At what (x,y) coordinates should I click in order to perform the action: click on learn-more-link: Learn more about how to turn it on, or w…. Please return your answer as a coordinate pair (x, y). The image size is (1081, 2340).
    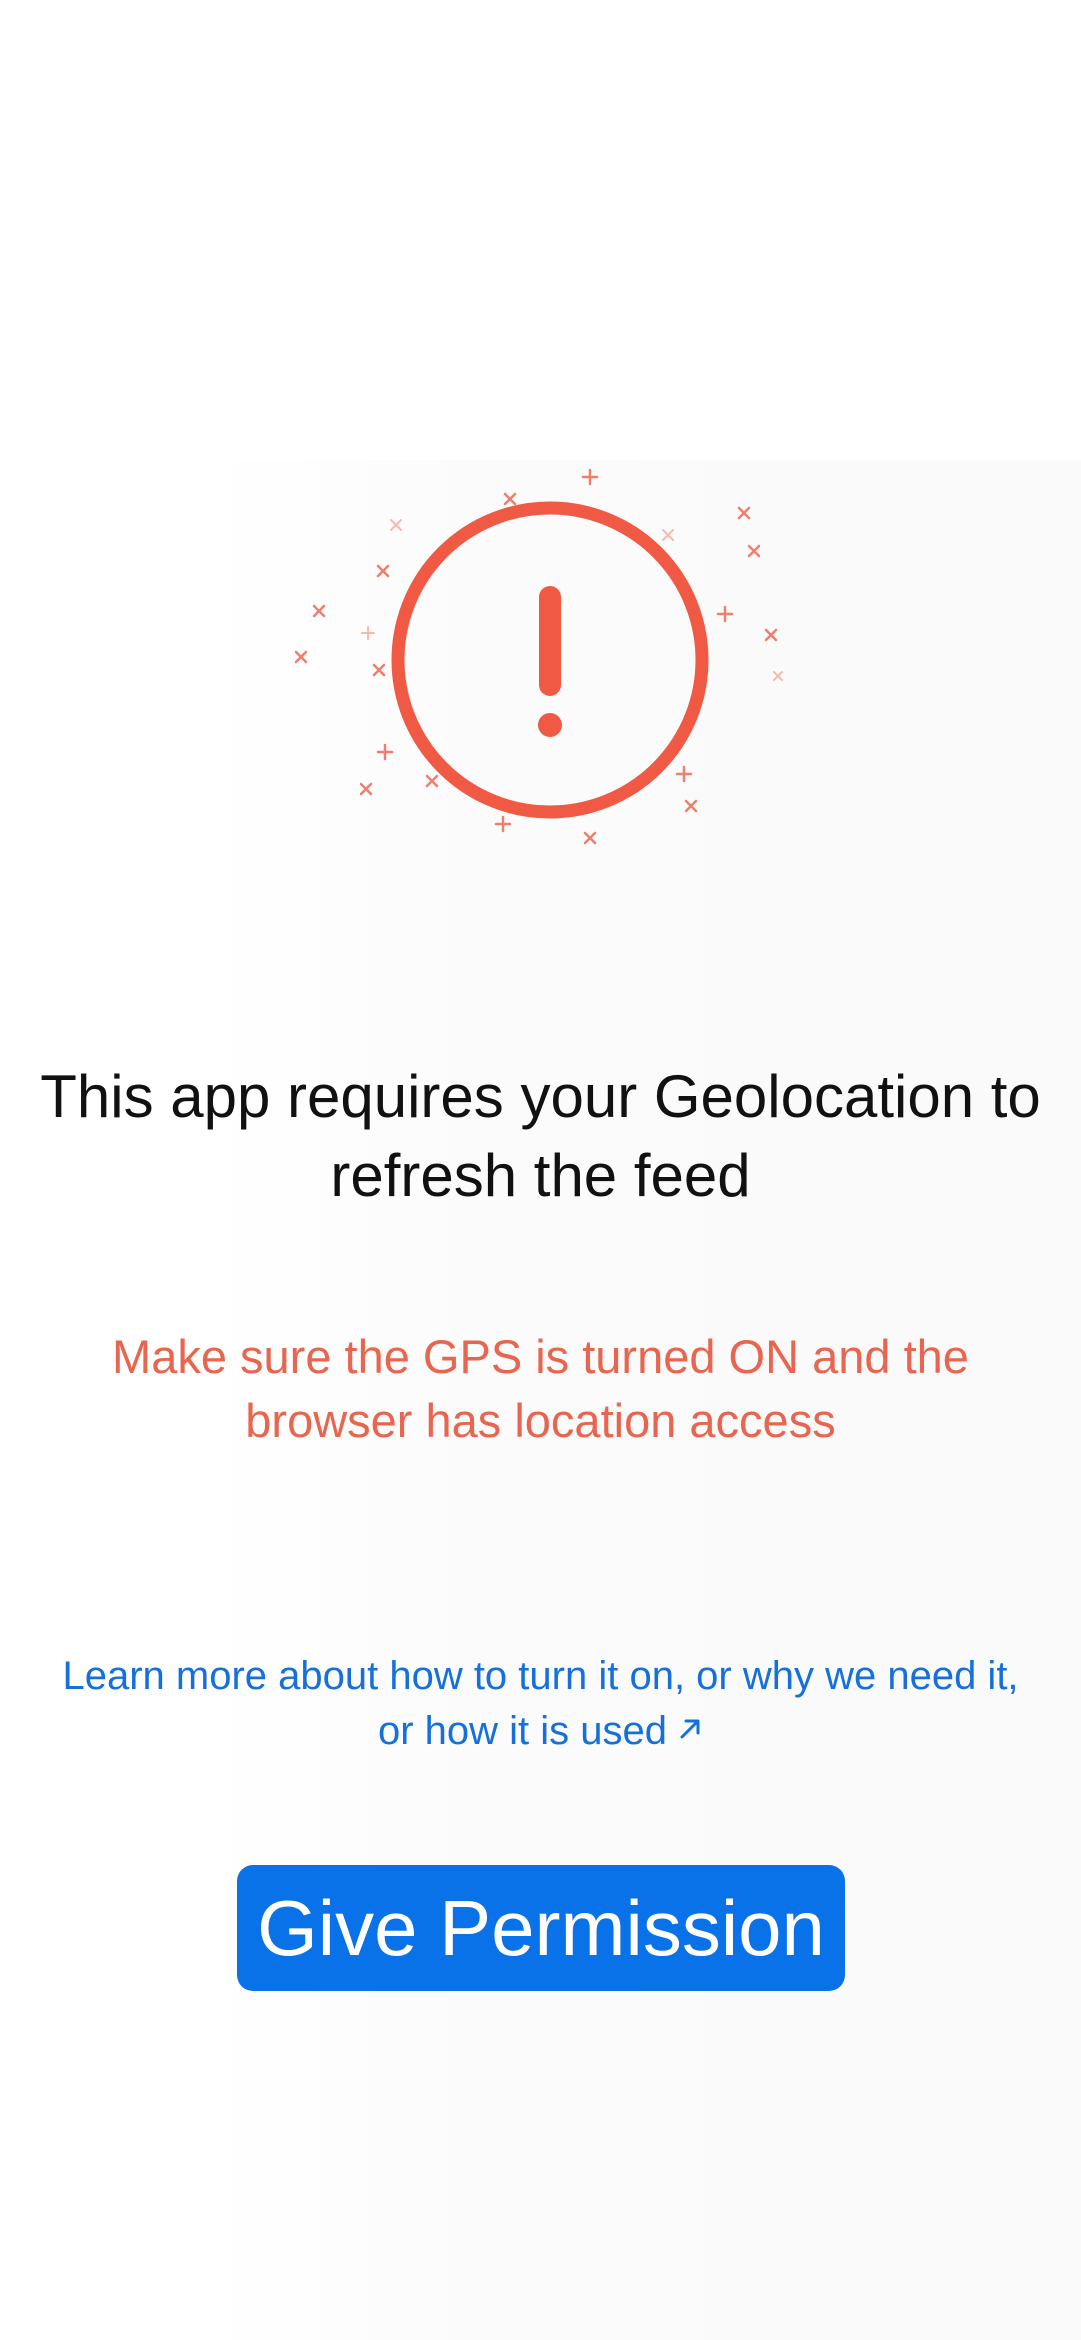
    Looking at the image, I should click on (540, 1704).